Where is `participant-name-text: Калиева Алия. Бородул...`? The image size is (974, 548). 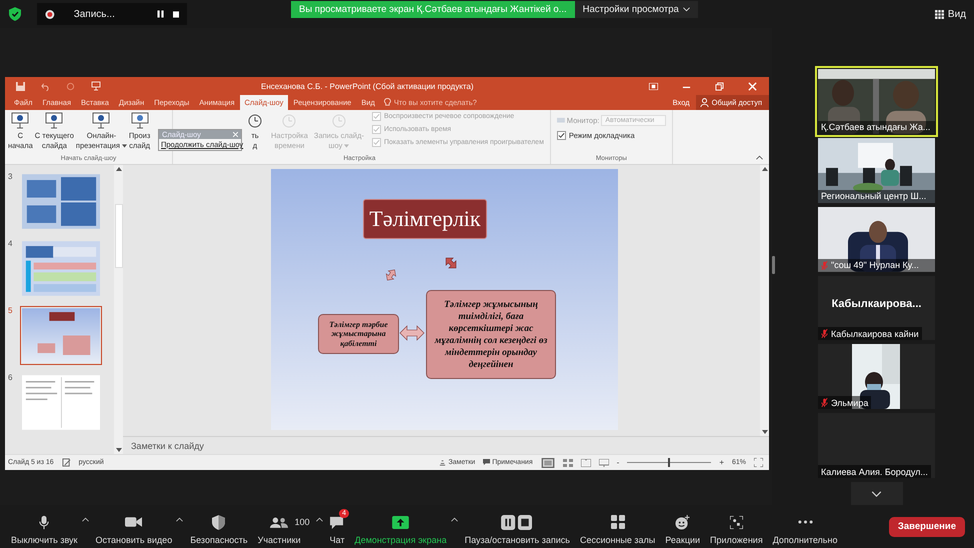
participant-name-text: Калиева Алия. Бородул... is located at coordinates (874, 471).